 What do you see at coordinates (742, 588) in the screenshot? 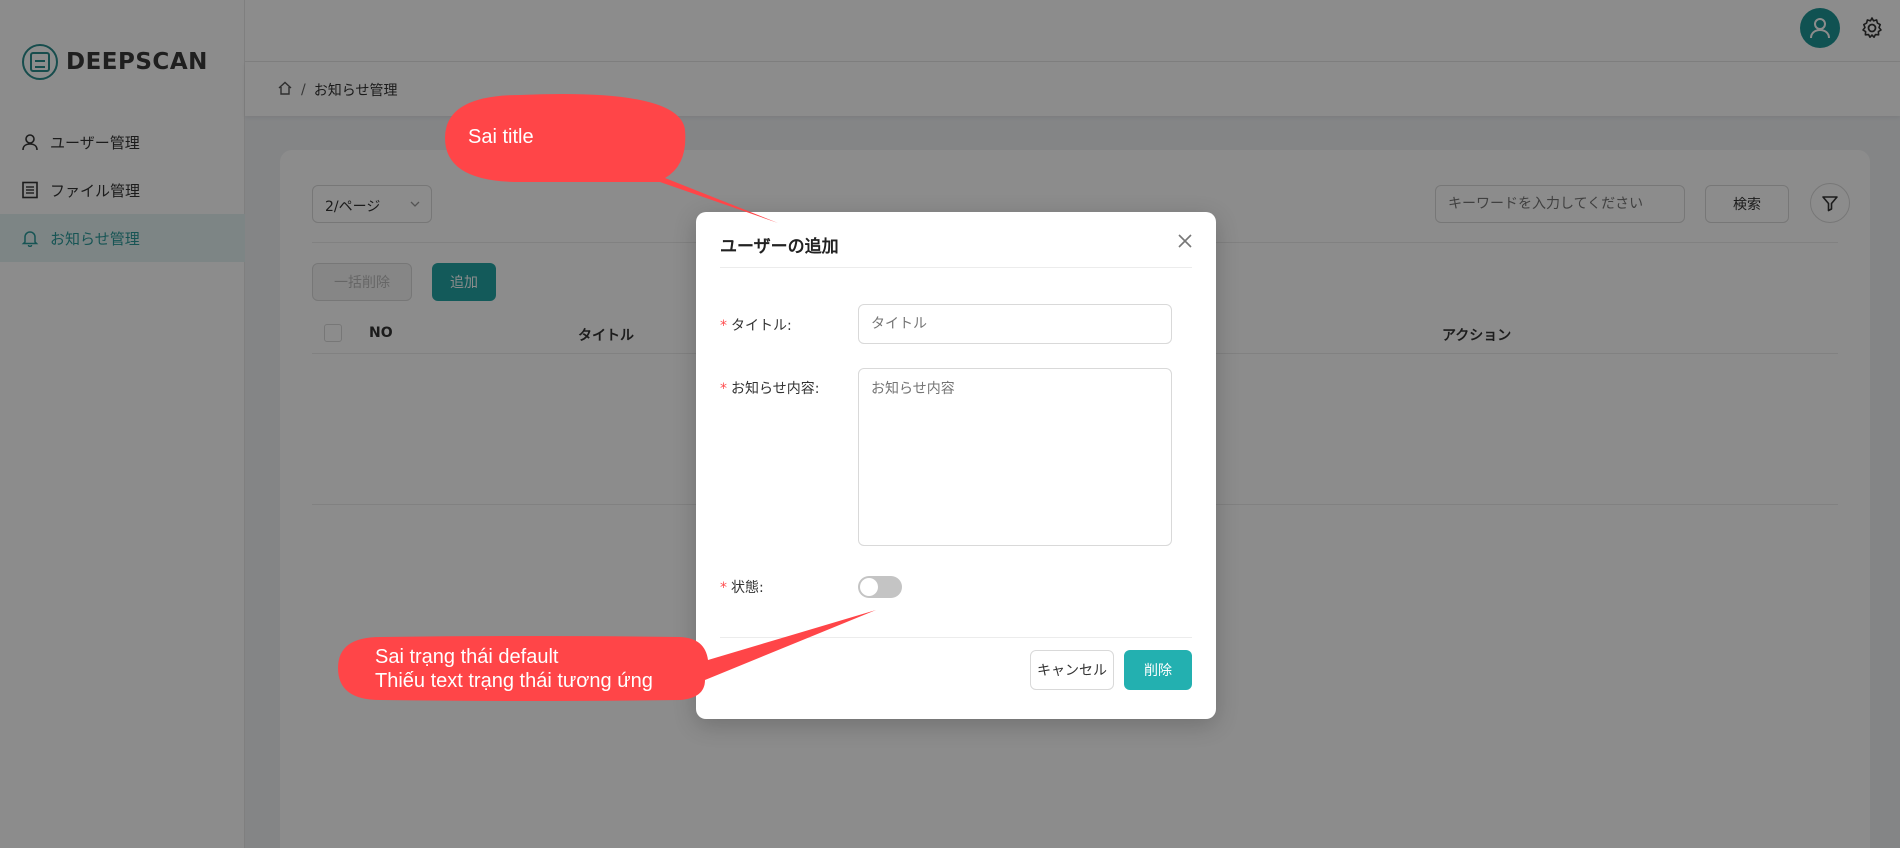
I see `status-field-label: * 状態:` at bounding box center [742, 588].